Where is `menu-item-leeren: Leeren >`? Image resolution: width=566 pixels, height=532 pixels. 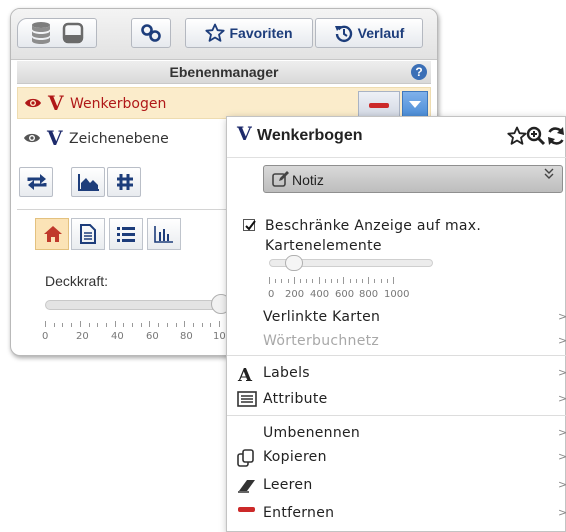
menu-item-leeren: Leeren > is located at coordinates (396, 485).